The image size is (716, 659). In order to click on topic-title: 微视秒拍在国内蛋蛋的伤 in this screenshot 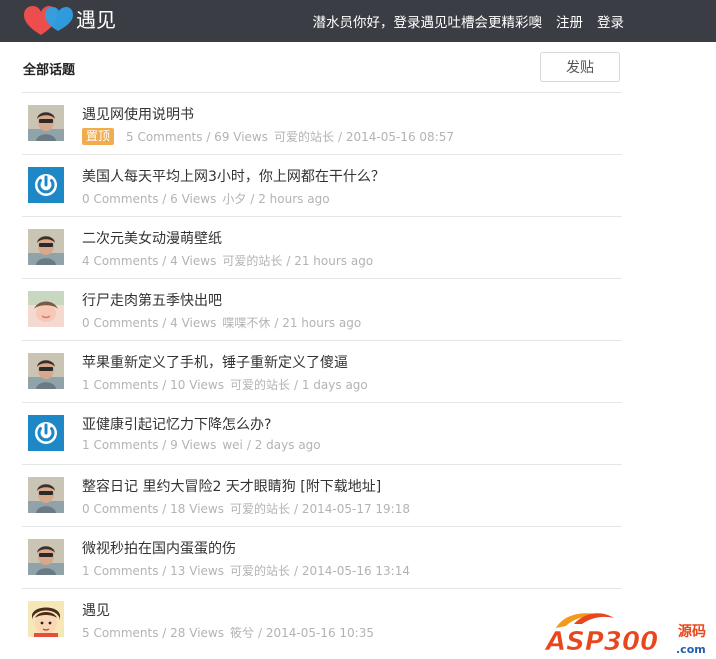, I will do `click(159, 548)`.